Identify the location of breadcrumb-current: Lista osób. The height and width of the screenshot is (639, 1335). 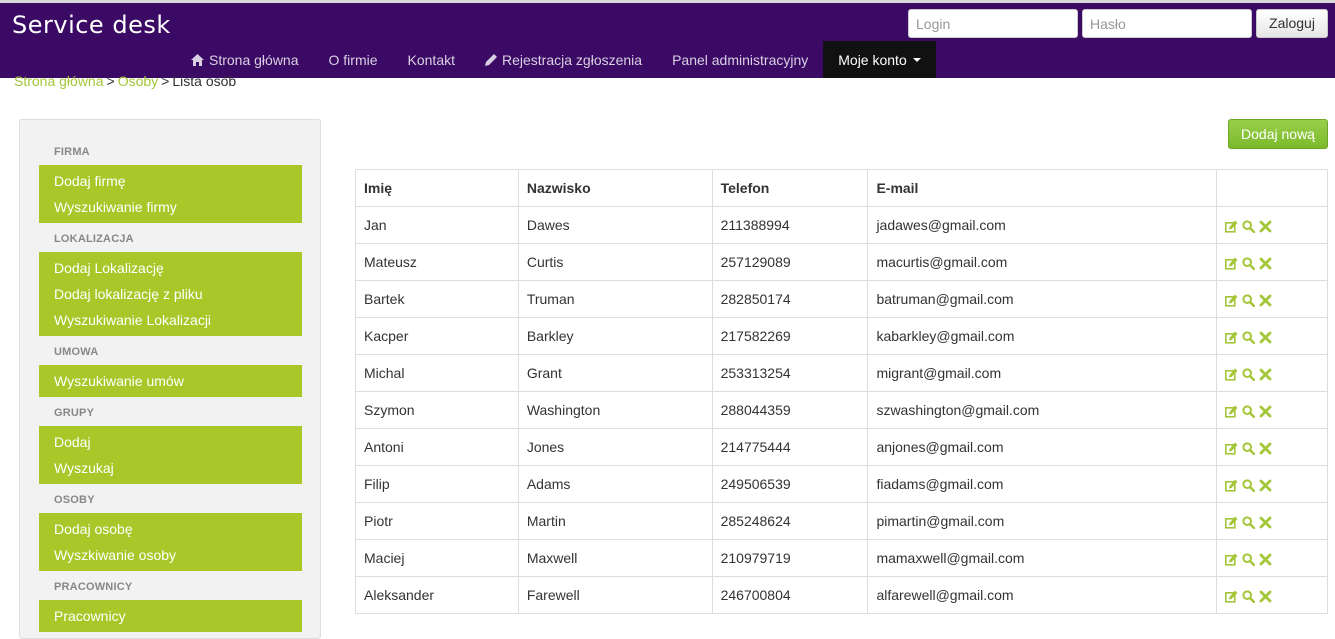
(204, 81).